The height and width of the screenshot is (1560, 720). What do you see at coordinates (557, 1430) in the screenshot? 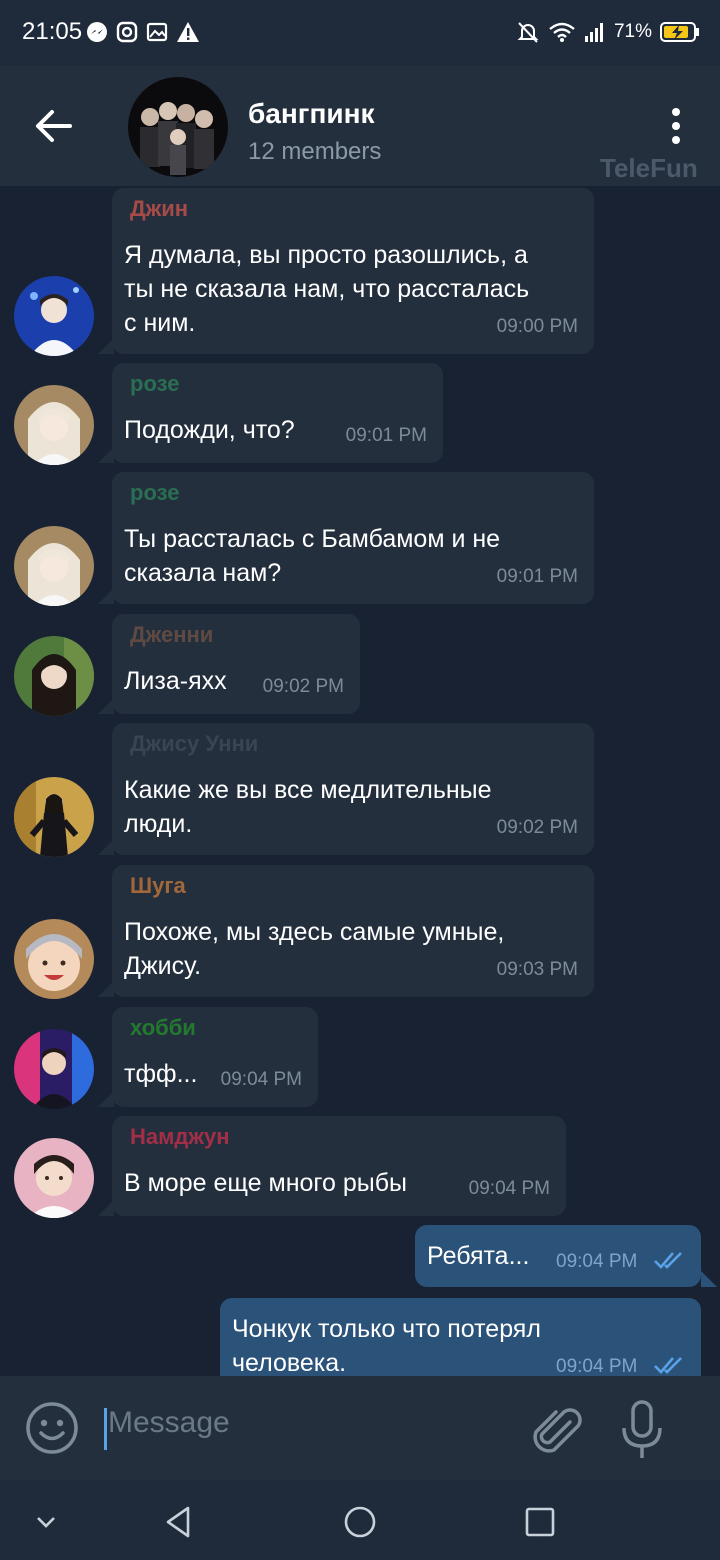
I see `paperclip-icon` at bounding box center [557, 1430].